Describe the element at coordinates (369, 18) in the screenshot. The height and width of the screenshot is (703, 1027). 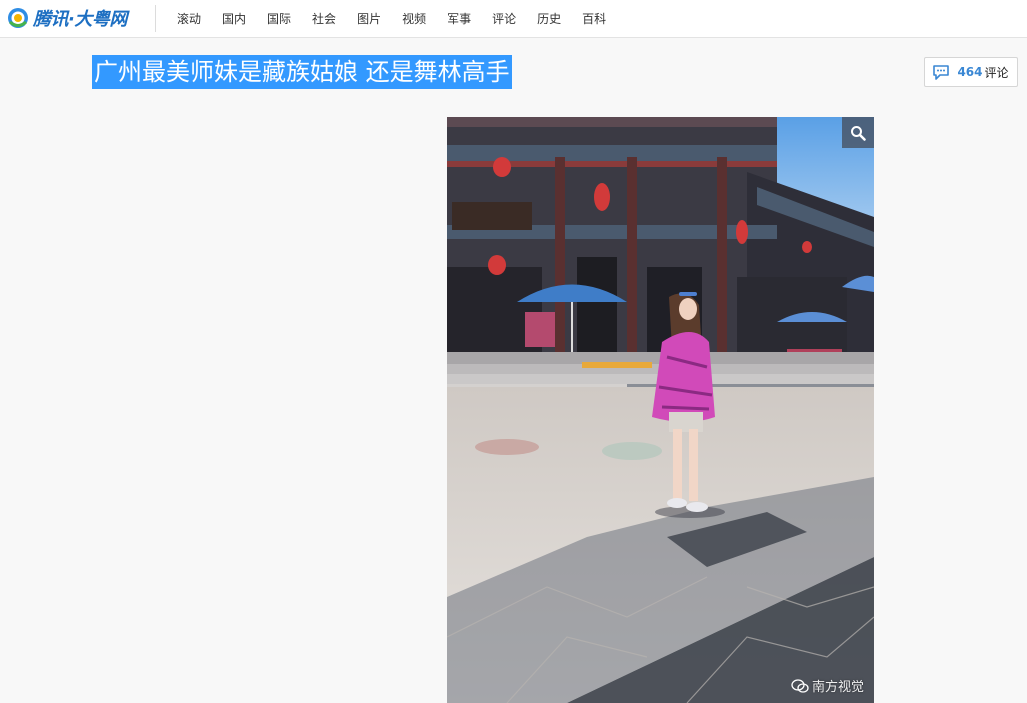
I see `nav-item-pictures: 图片` at that location.